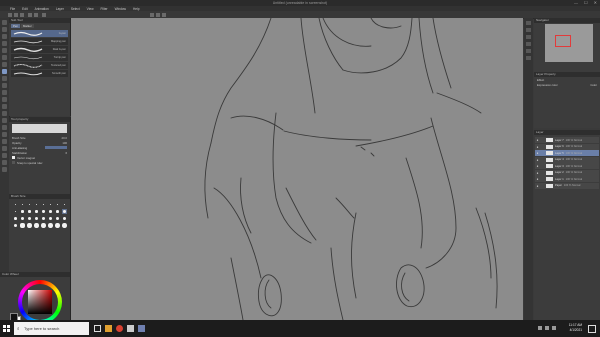  Describe the element at coordinates (64, 138) in the screenshot. I see `property-value: 20.0` at that location.